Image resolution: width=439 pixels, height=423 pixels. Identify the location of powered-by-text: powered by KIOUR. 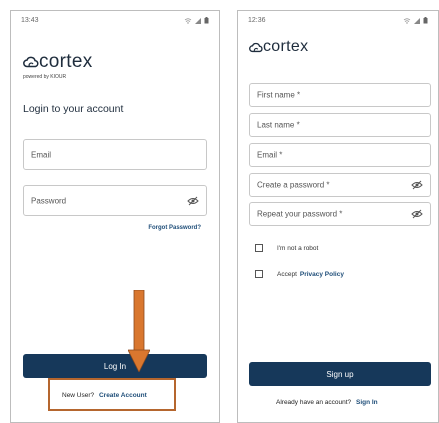
(45, 77).